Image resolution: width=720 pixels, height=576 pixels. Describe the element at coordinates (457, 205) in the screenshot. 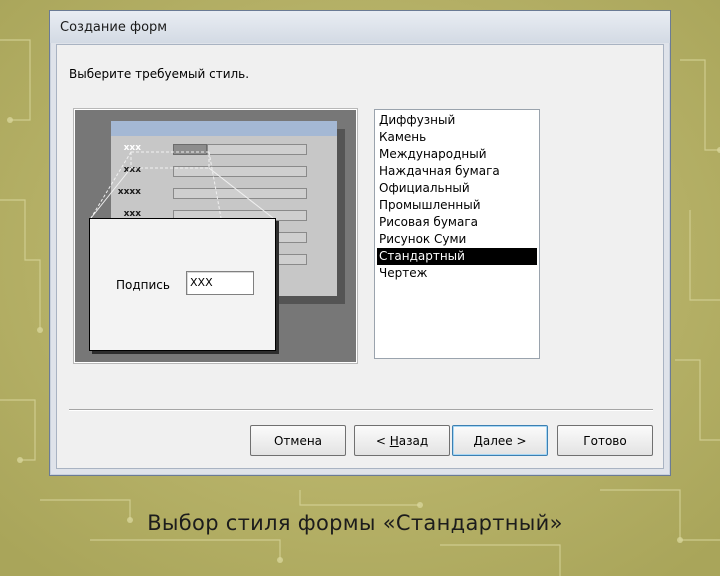

I see `style-option: Промышленный` at that location.